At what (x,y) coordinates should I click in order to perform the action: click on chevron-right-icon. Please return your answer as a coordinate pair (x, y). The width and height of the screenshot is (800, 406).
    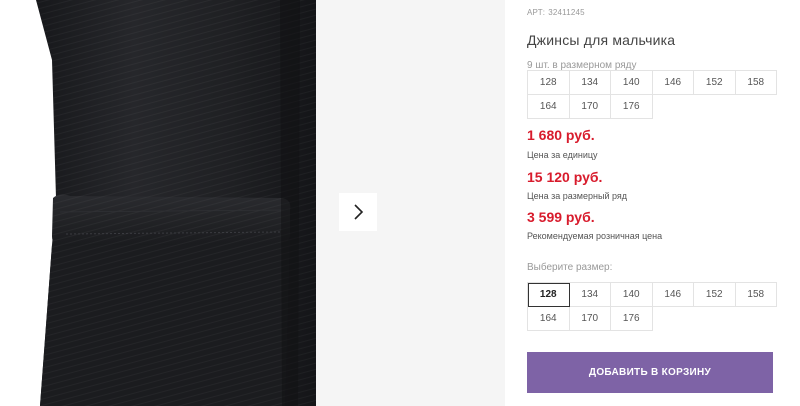
    Looking at the image, I should click on (359, 212).